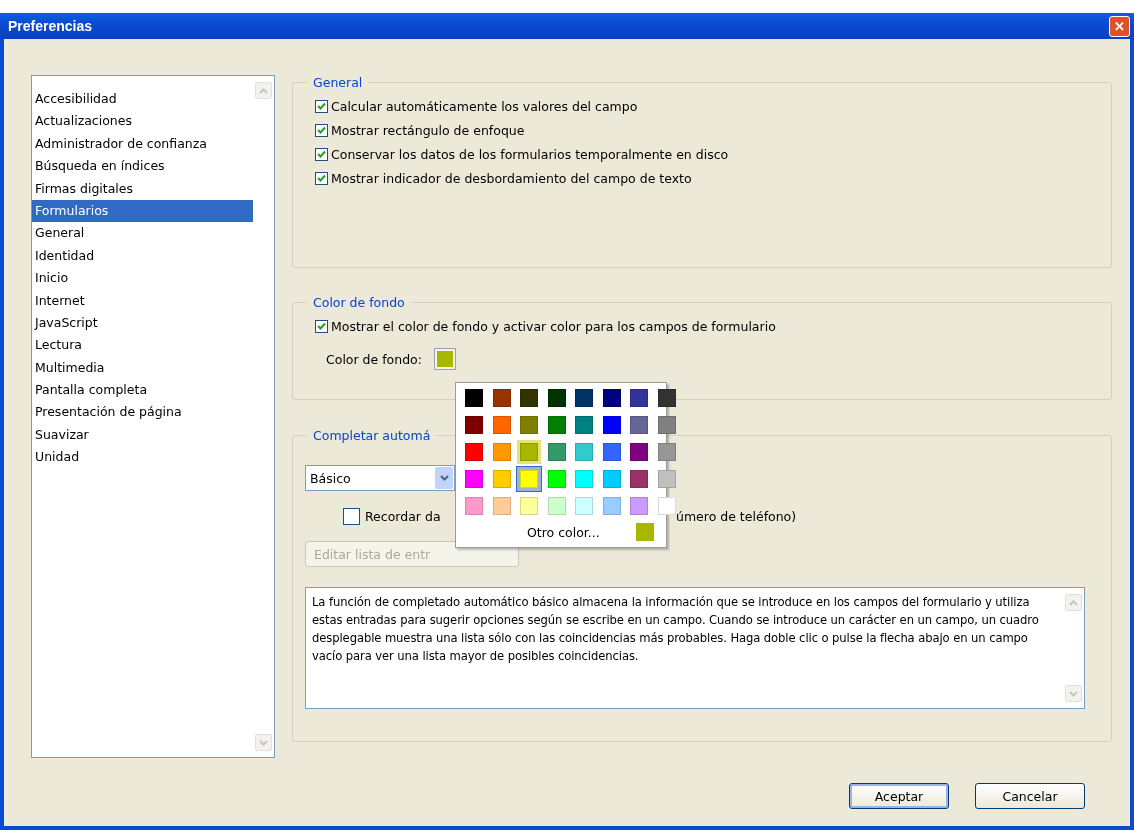 The image size is (1134, 834). Describe the element at coordinates (484, 106) in the screenshot. I see `checkbox-label: Calcular automáticamente los valores del campo` at that location.